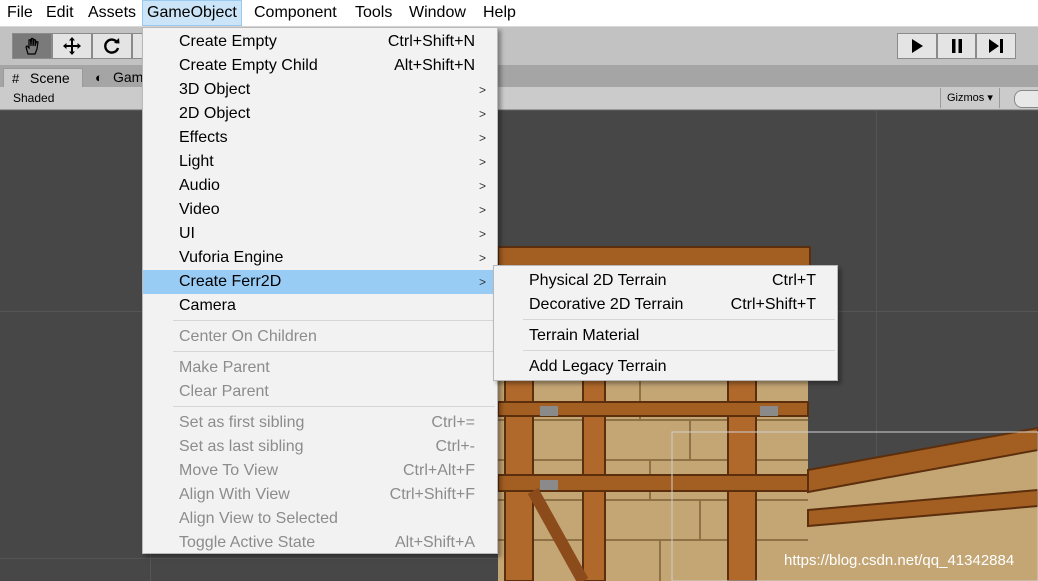 This screenshot has height=581, width=1038. I want to click on rotate-icon, so click(112, 46).